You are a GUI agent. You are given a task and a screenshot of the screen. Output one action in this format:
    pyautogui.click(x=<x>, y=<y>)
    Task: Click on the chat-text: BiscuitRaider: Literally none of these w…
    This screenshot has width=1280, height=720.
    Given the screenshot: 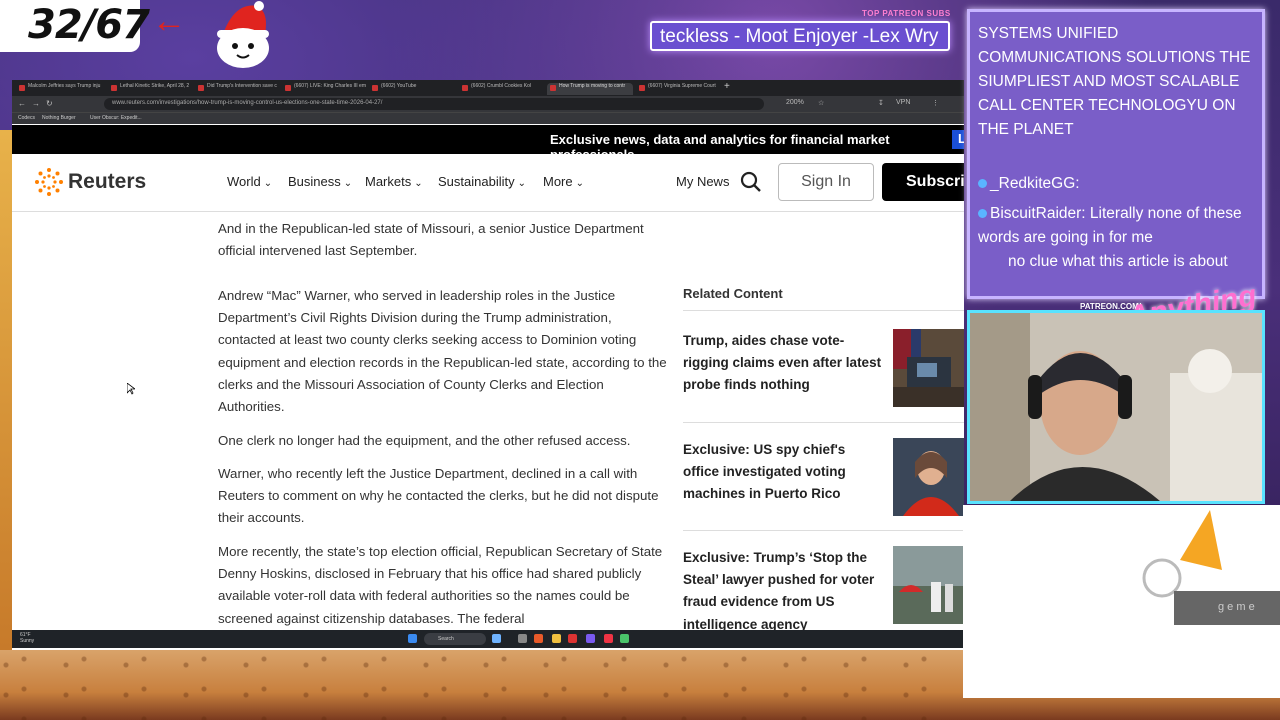 What is the action you would take?
    pyautogui.click(x=1110, y=225)
    